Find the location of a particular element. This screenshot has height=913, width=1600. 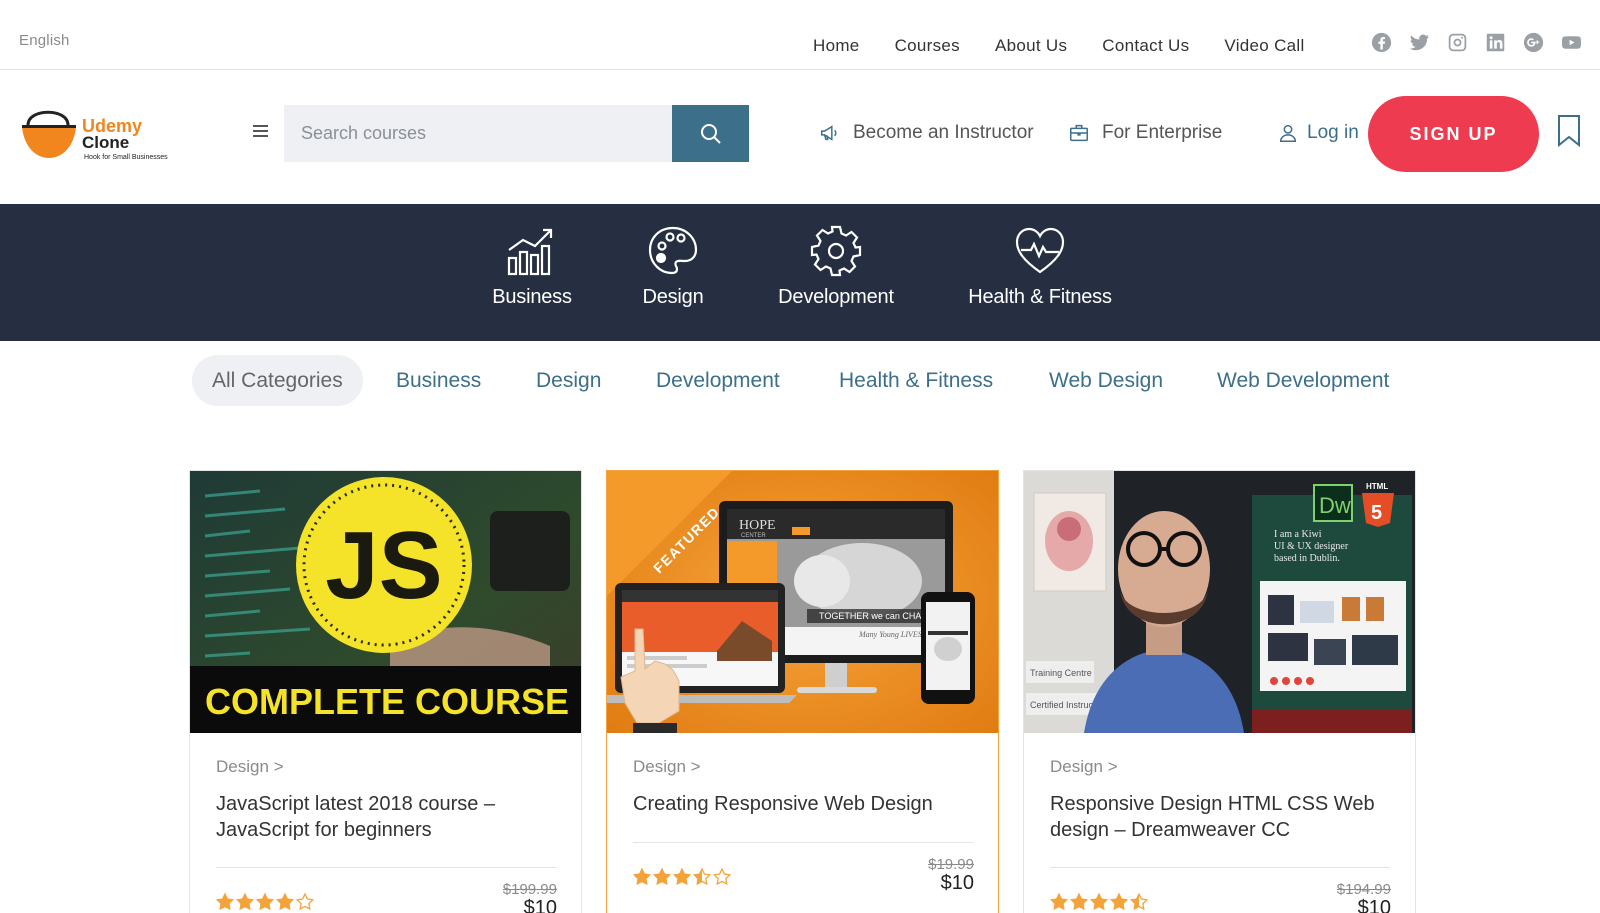

tab-web-development: Web Development is located at coordinates (1303, 380).